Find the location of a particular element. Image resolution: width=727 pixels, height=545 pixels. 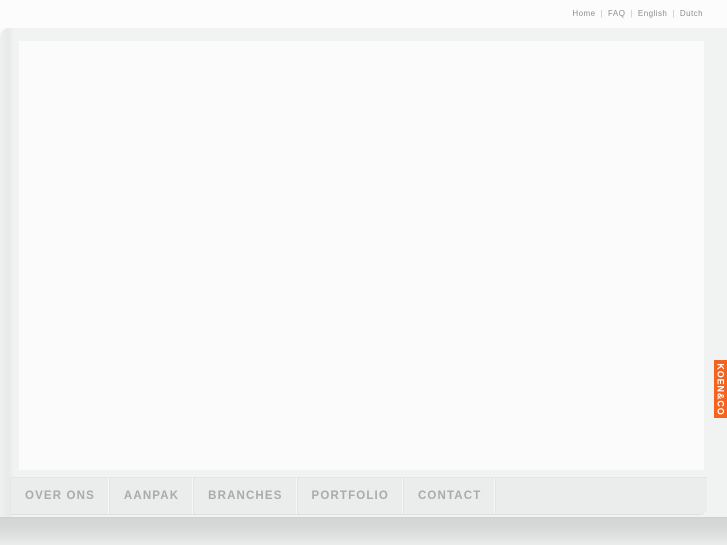

utility-nav: Home | FAQ | English | Dutch is located at coordinates (637, 14).